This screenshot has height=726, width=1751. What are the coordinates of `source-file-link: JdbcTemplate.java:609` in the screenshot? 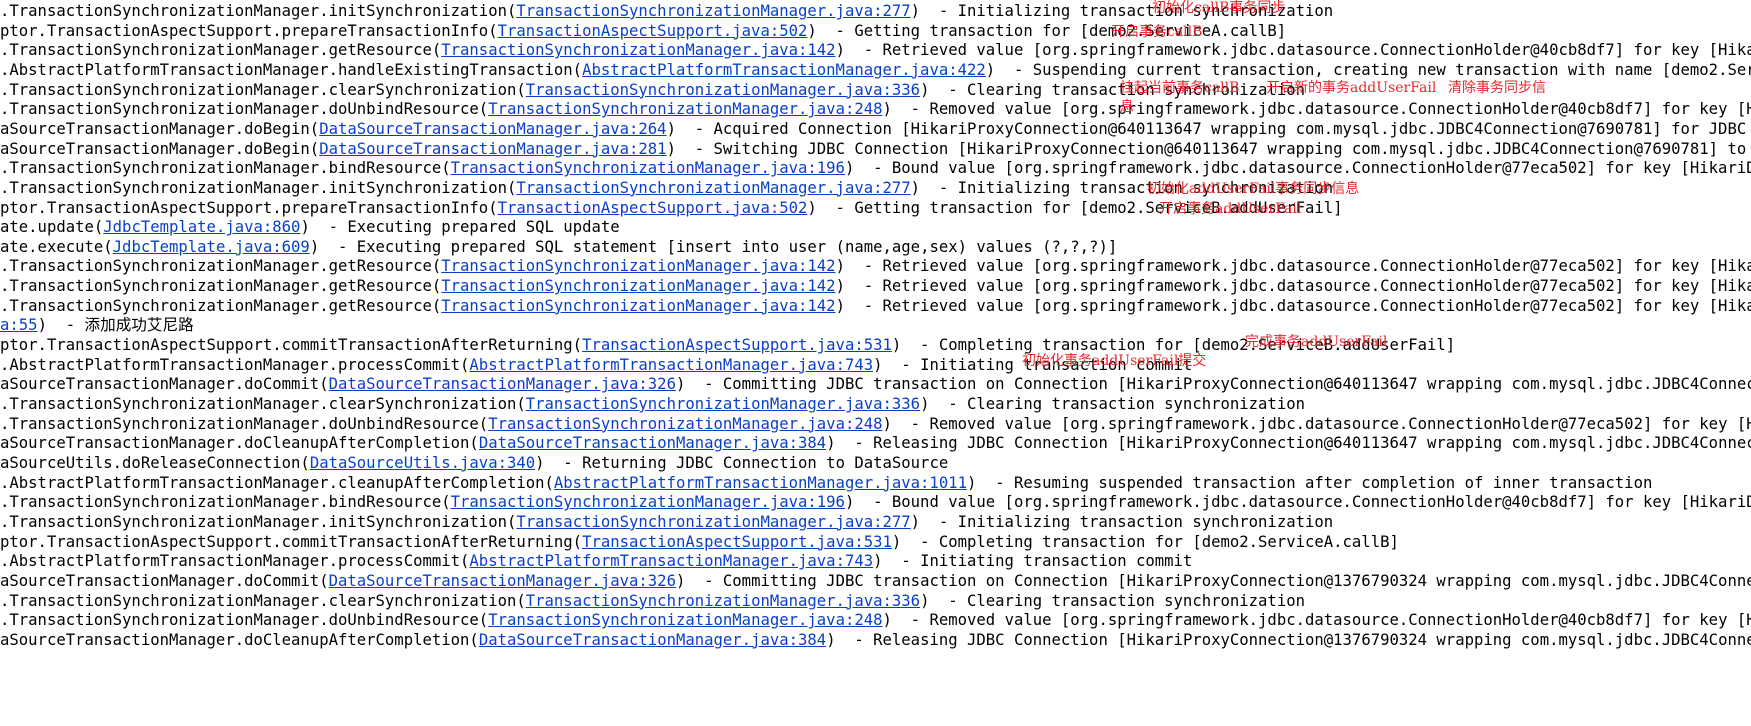 It's located at (211, 247).